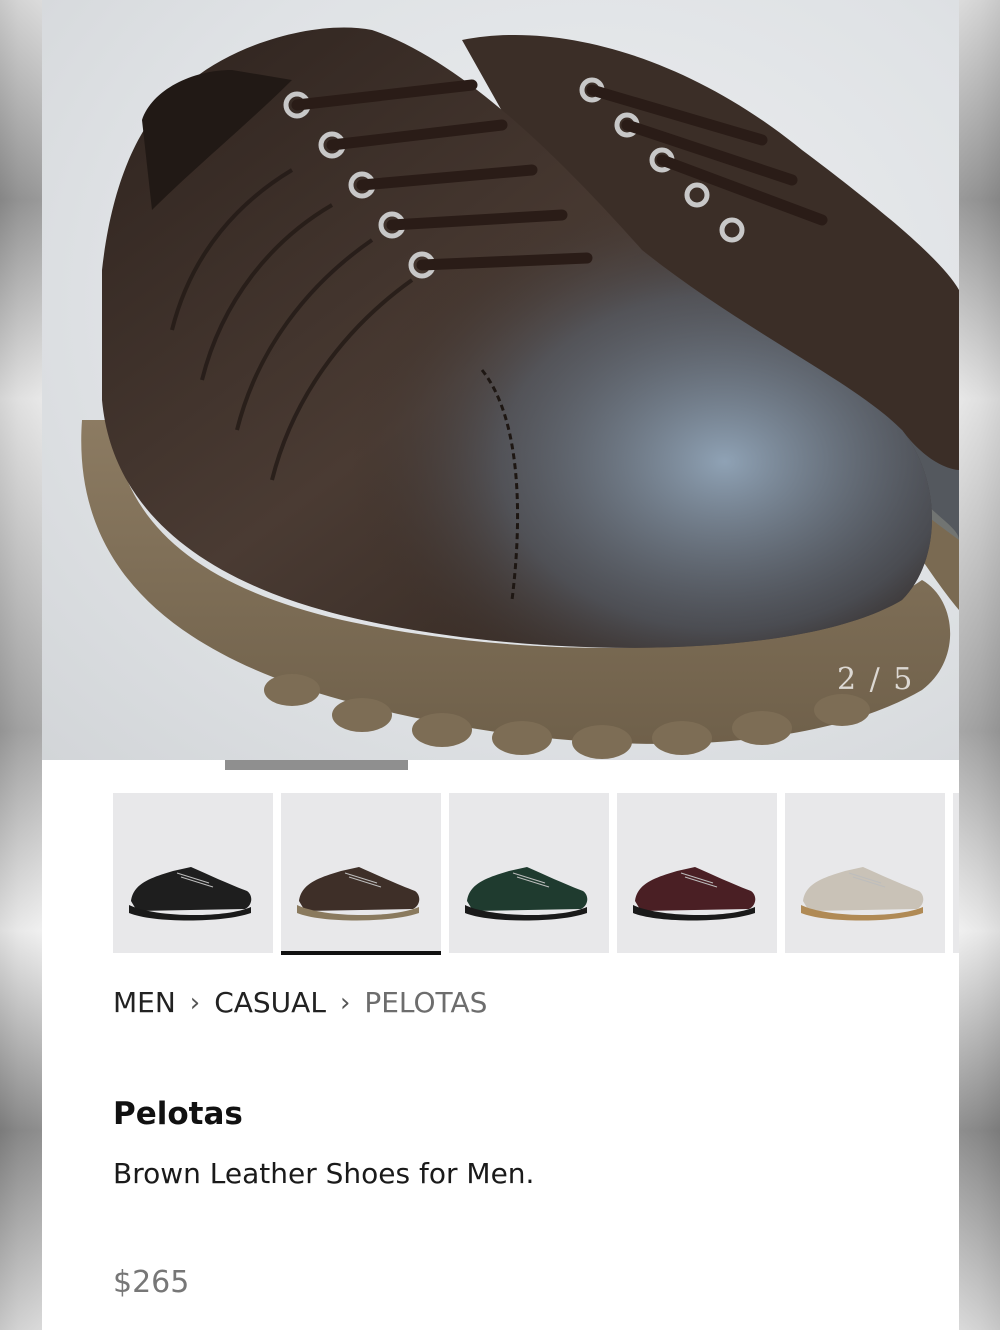 This screenshot has height=1330, width=1000. I want to click on breadcrumb: MEN › CASUAL › PELOTAS, so click(300, 1002).